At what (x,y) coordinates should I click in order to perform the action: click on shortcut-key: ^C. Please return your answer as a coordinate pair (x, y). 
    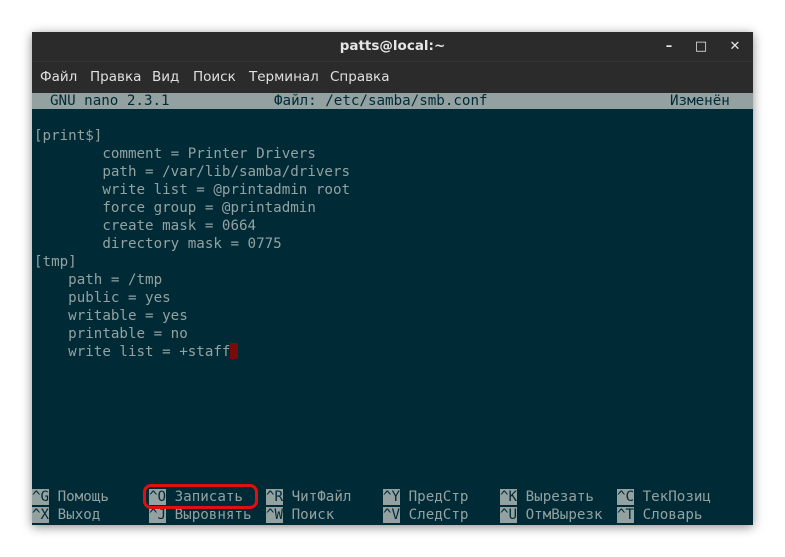
    Looking at the image, I should click on (626, 497).